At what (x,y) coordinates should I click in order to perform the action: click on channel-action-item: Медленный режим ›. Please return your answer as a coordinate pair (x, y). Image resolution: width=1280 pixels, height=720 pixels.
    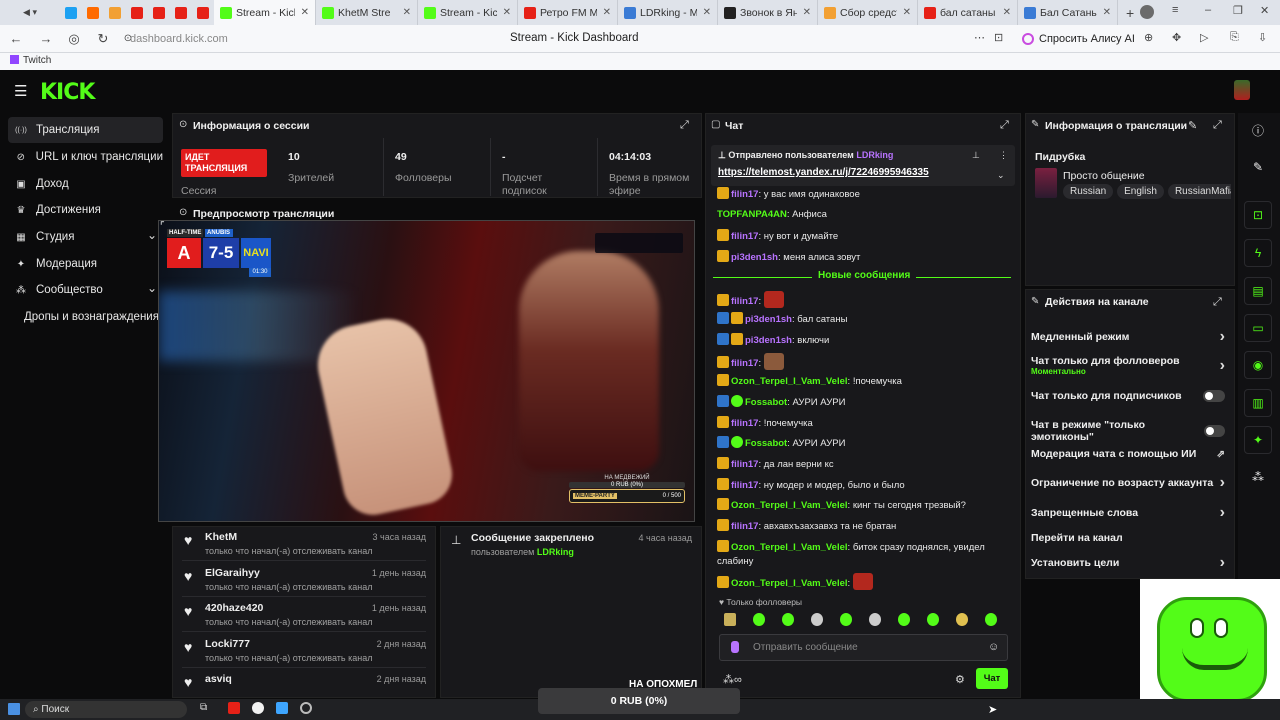
    Looking at the image, I should click on (1128, 337).